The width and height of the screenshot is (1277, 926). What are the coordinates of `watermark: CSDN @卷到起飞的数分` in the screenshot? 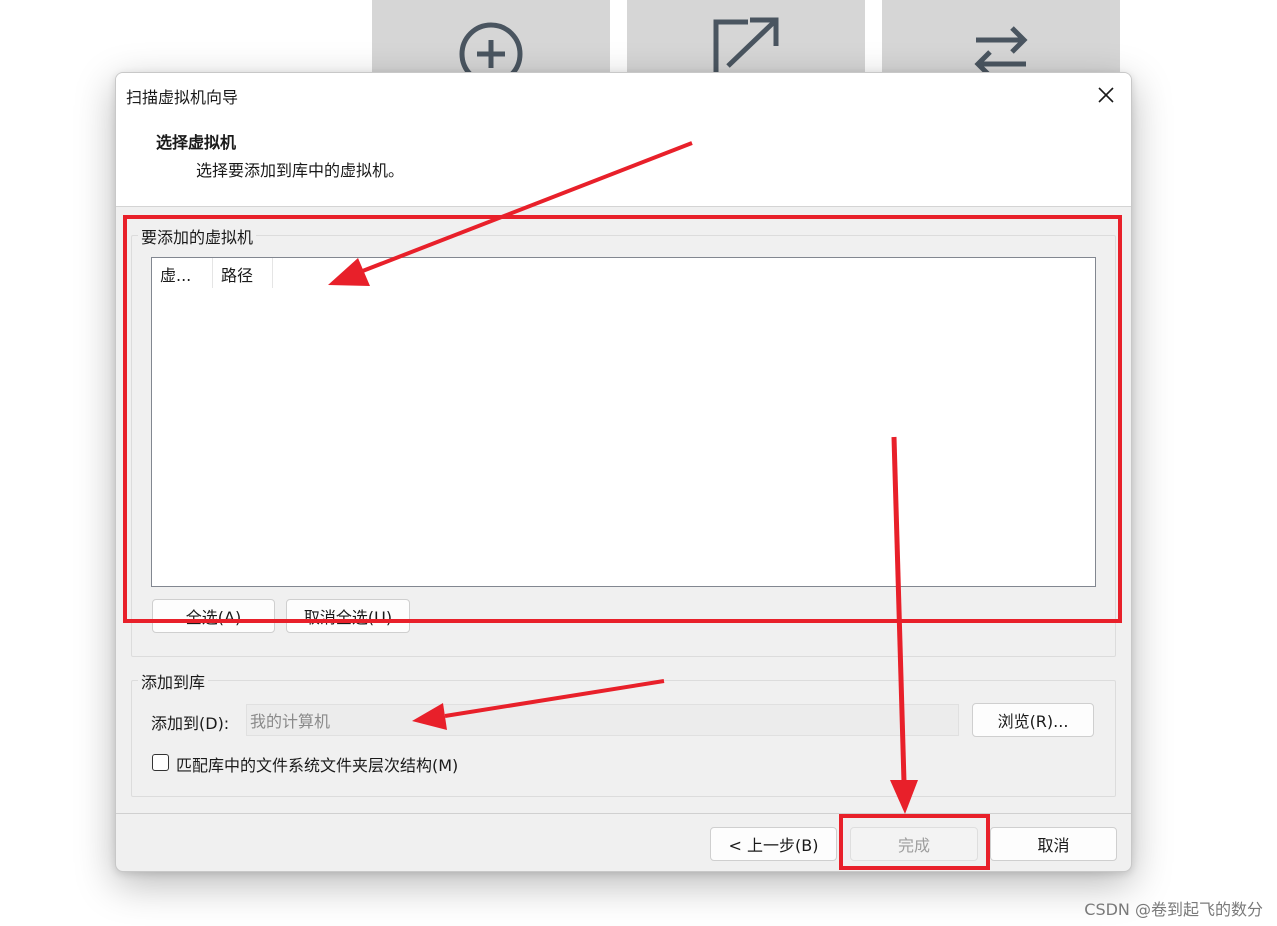 It's located at (1173, 909).